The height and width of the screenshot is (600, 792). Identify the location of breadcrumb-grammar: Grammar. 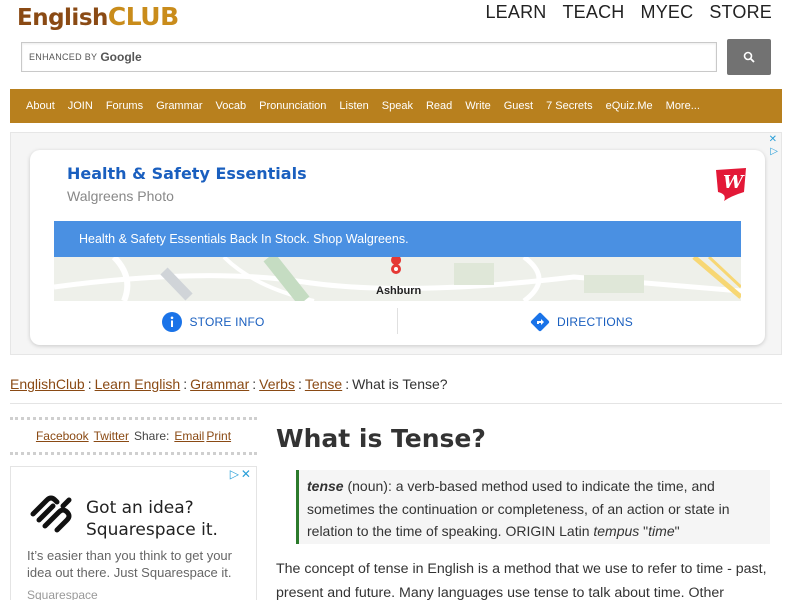
(219, 384).